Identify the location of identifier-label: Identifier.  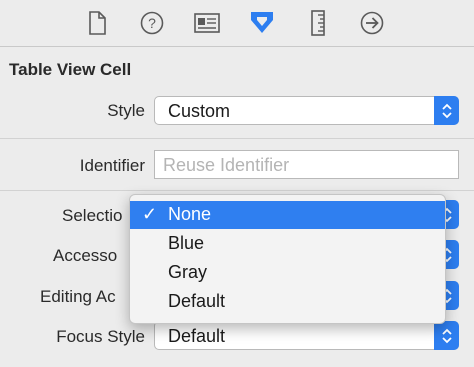
(112, 165).